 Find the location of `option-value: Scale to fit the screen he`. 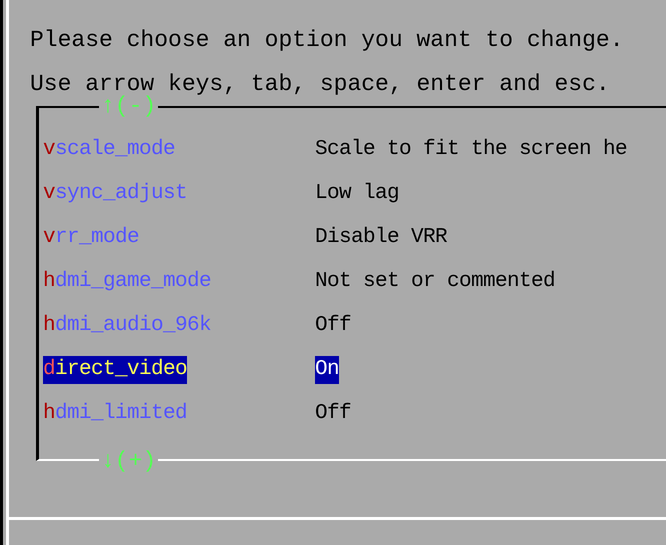

option-value: Scale to fit the screen he is located at coordinates (471, 150).